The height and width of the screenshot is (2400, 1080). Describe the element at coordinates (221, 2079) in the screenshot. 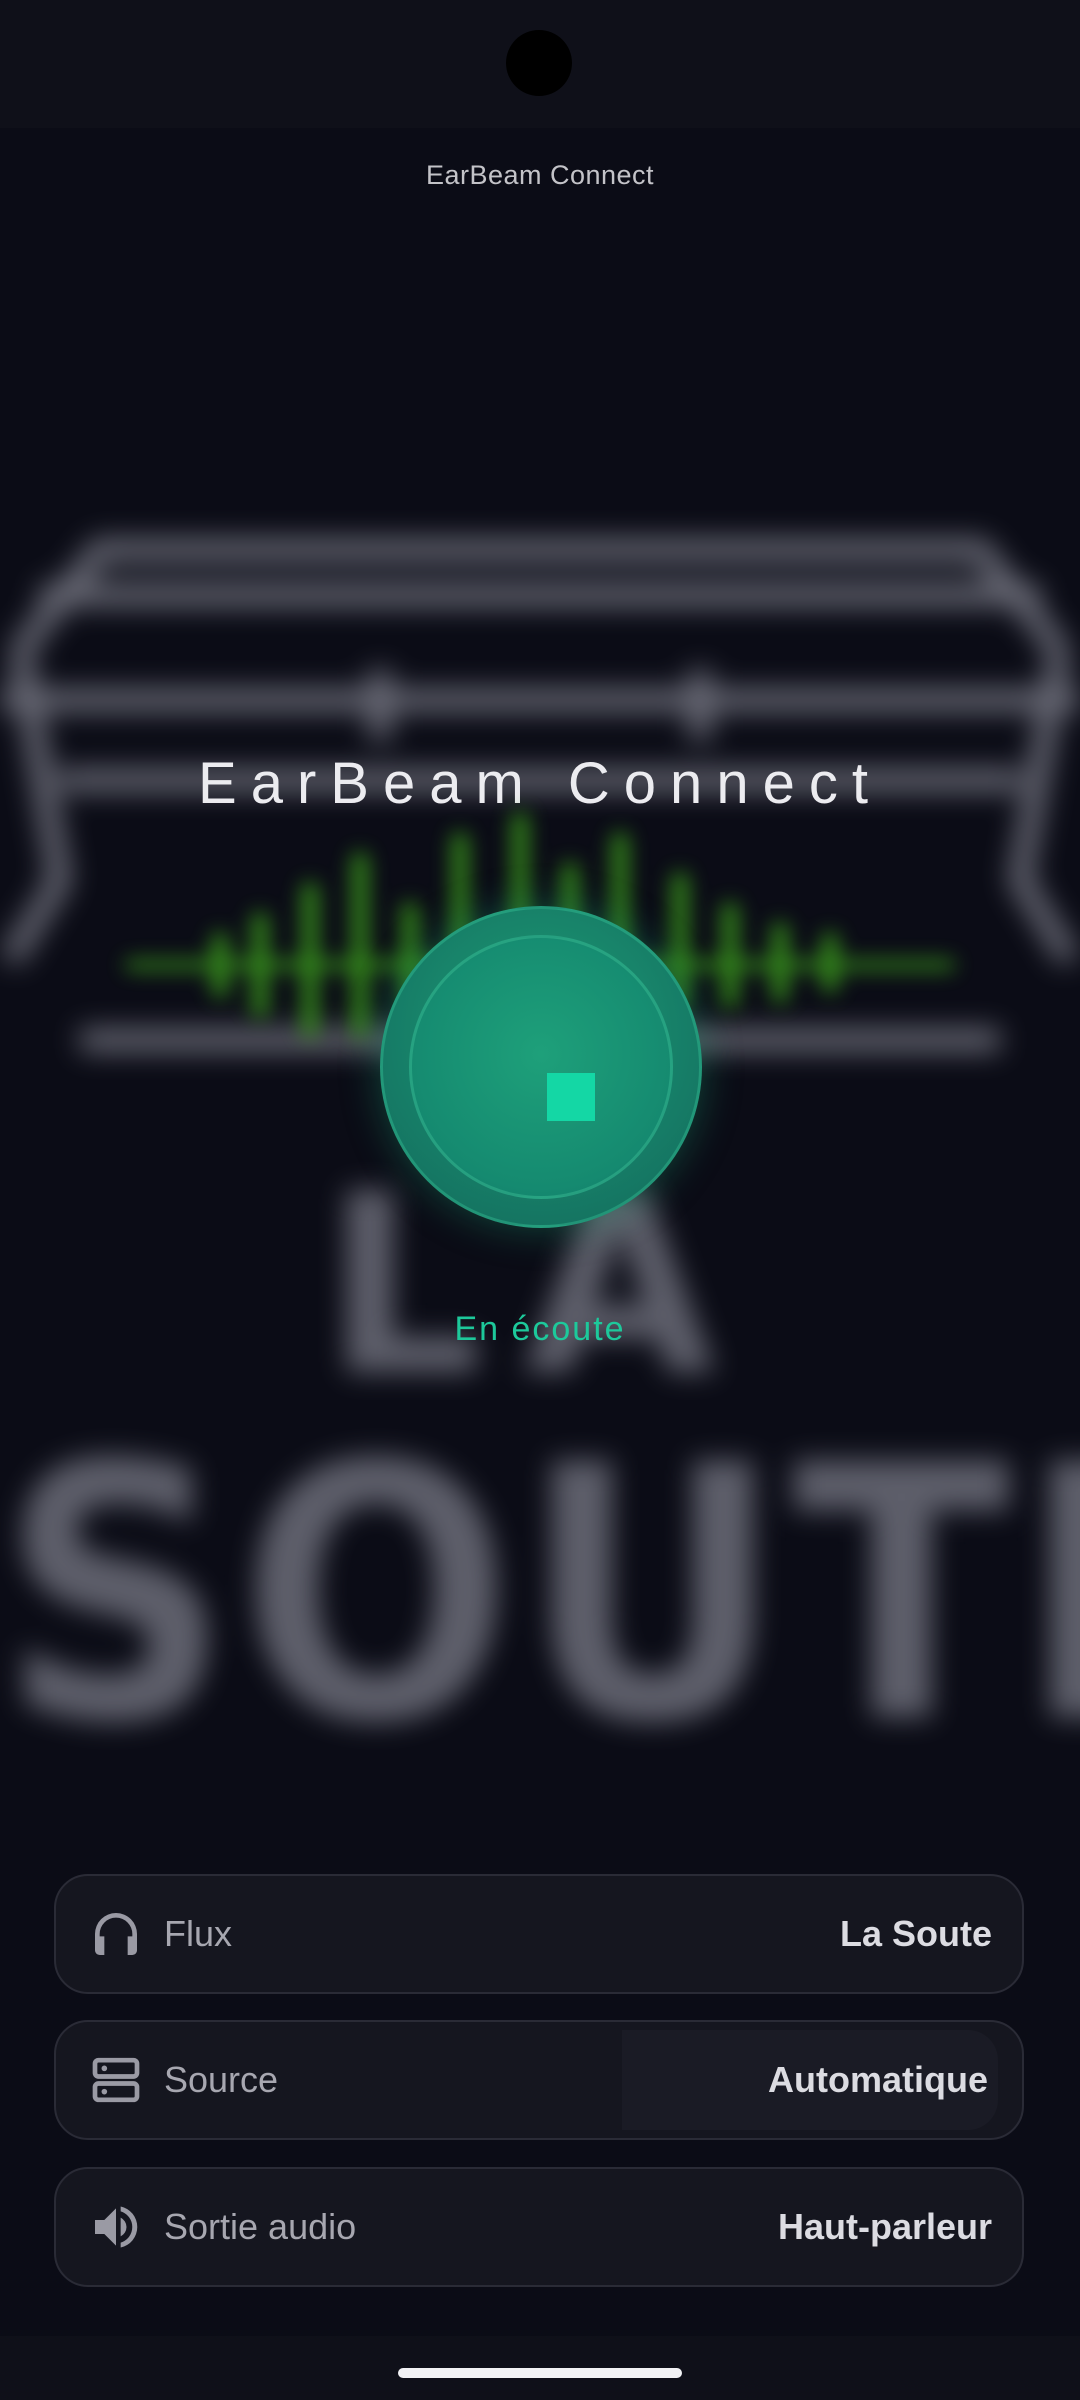

I see `source-label: Source` at that location.